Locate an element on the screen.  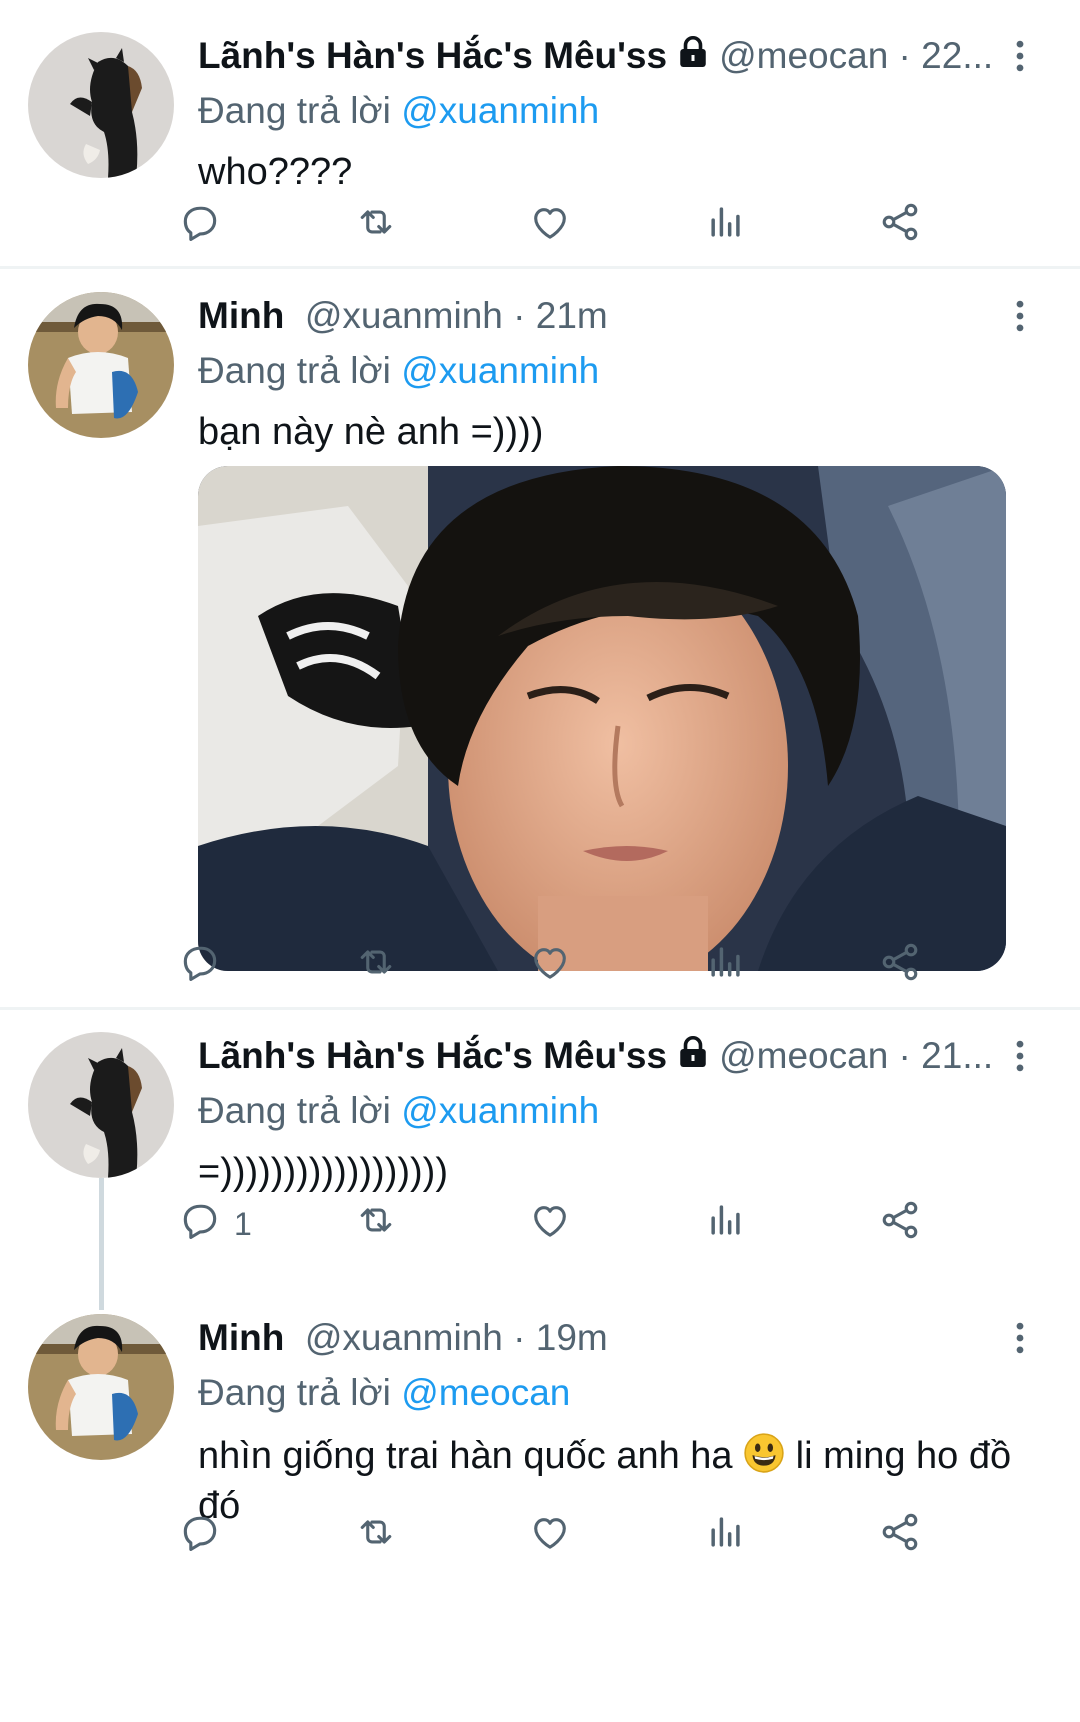
replying-to: Đang trả lời @meocan is located at coordinates (619, 1393).